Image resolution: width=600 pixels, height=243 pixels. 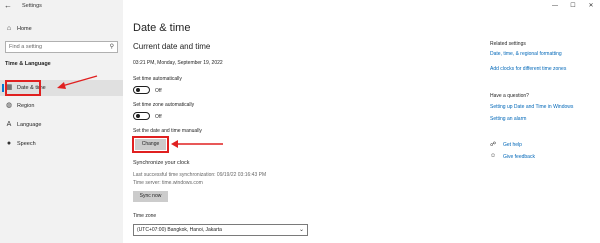 What do you see at coordinates (161, 163) in the screenshot?
I see `sync-clock-heading: Synchronize your clock` at bounding box center [161, 163].